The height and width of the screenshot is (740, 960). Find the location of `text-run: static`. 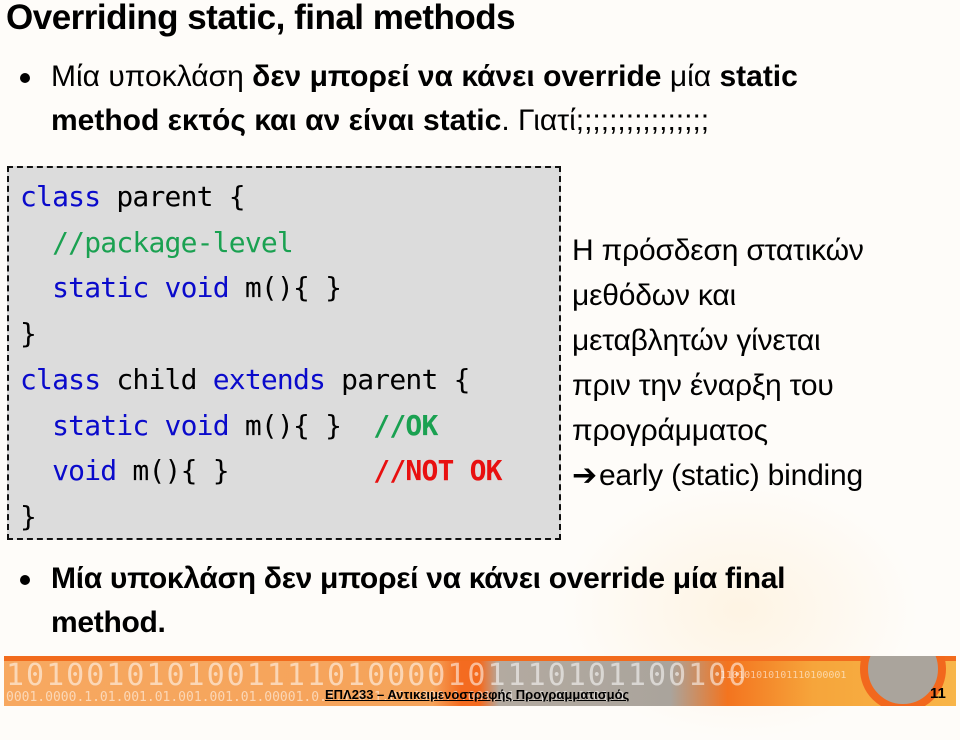

text-run: static is located at coordinates (758, 76).